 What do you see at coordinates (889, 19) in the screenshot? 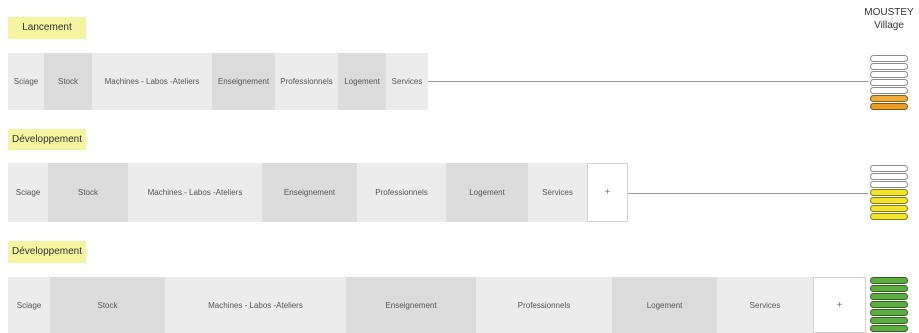
I see `village-header: MOUSTEY Village` at bounding box center [889, 19].